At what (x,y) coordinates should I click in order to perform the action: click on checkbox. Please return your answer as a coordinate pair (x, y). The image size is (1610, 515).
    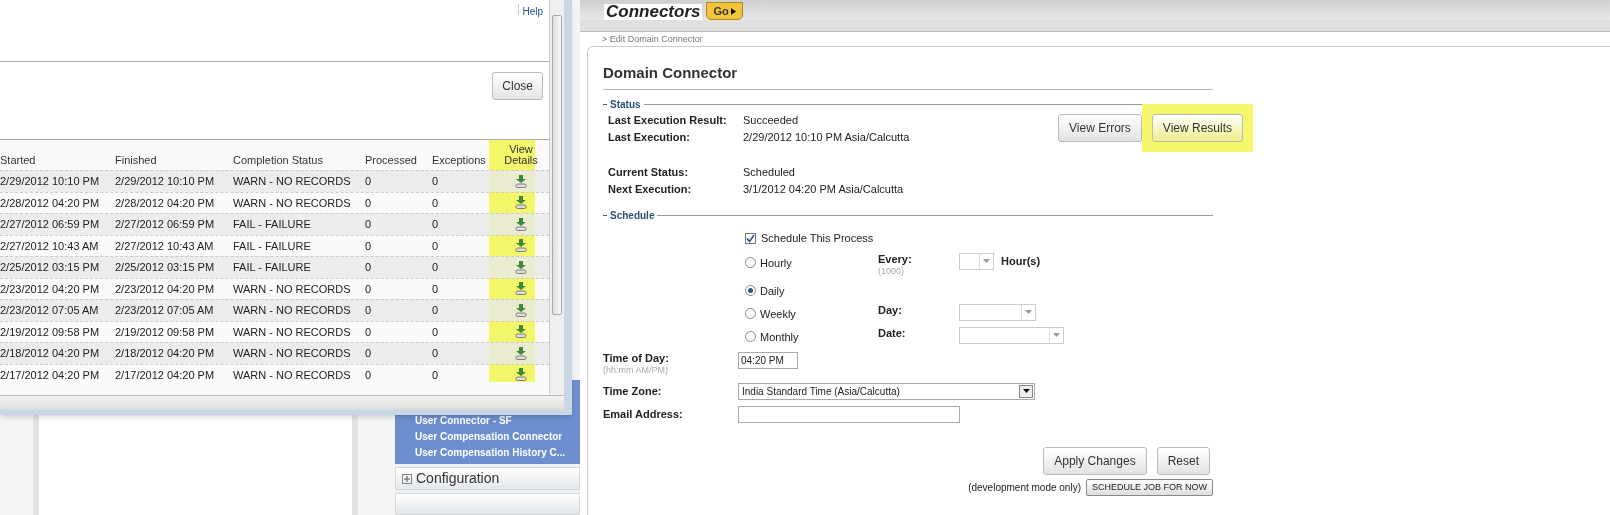
    Looking at the image, I should click on (750, 238).